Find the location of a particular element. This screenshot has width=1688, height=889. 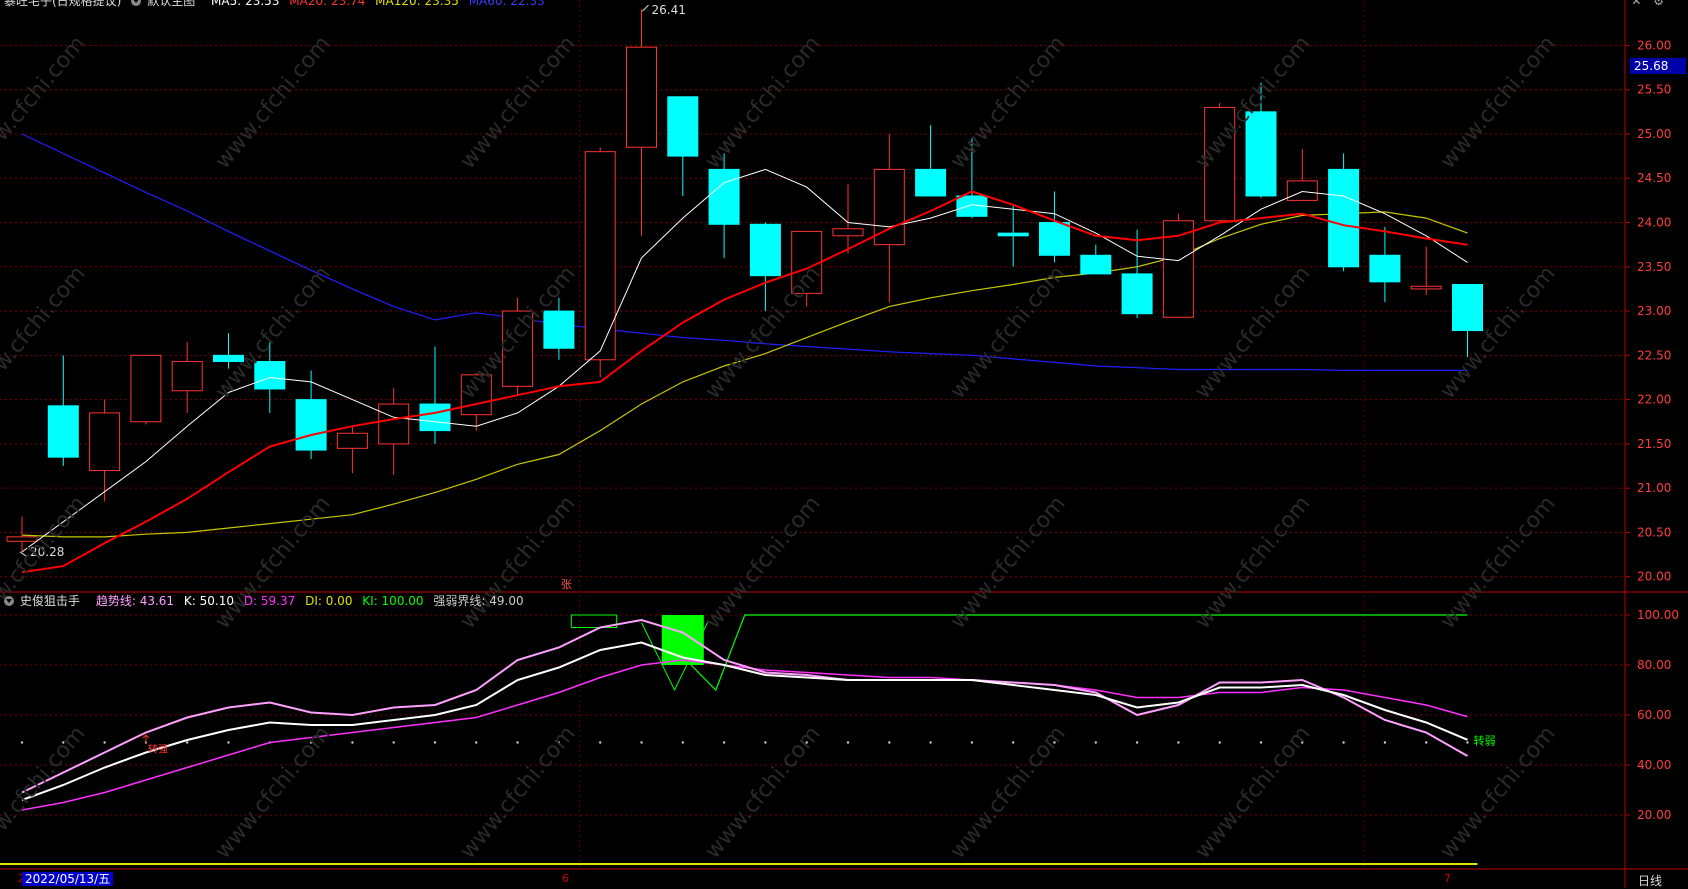

indicator-name: 默认主图 is located at coordinates (171, 4).